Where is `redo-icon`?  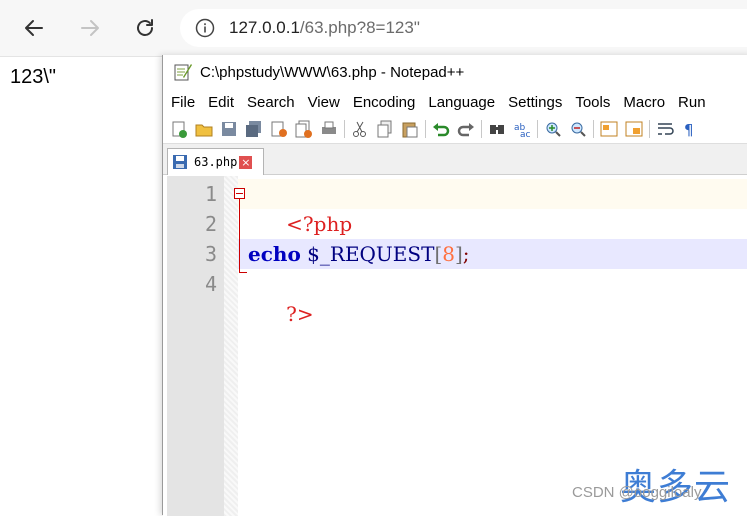 redo-icon is located at coordinates (465, 129).